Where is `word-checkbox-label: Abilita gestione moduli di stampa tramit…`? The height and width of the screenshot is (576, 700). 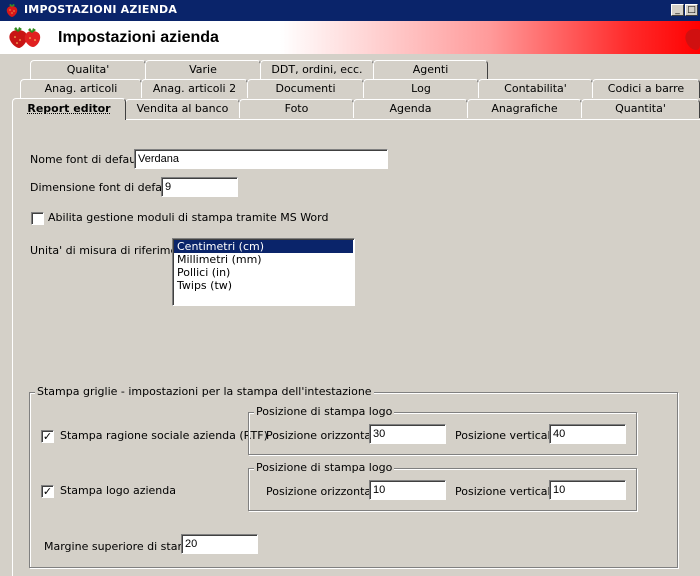
word-checkbox-label: Abilita gestione moduli di stampa tramit… is located at coordinates (188, 217).